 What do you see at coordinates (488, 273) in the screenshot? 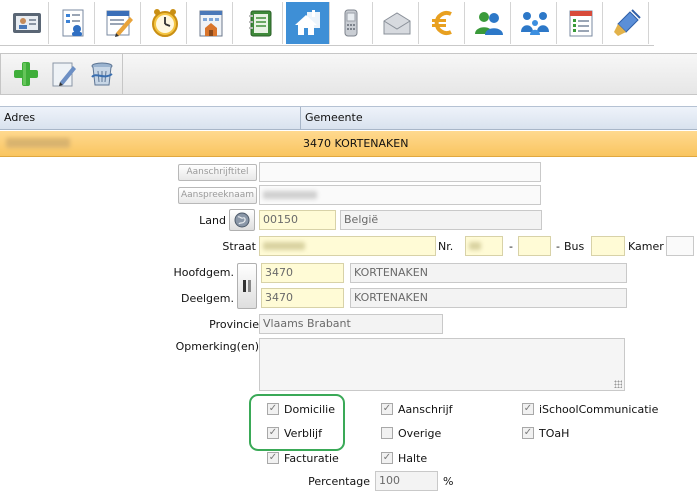
I see `hoofdgem-name-field: KORTENAKEN` at bounding box center [488, 273].